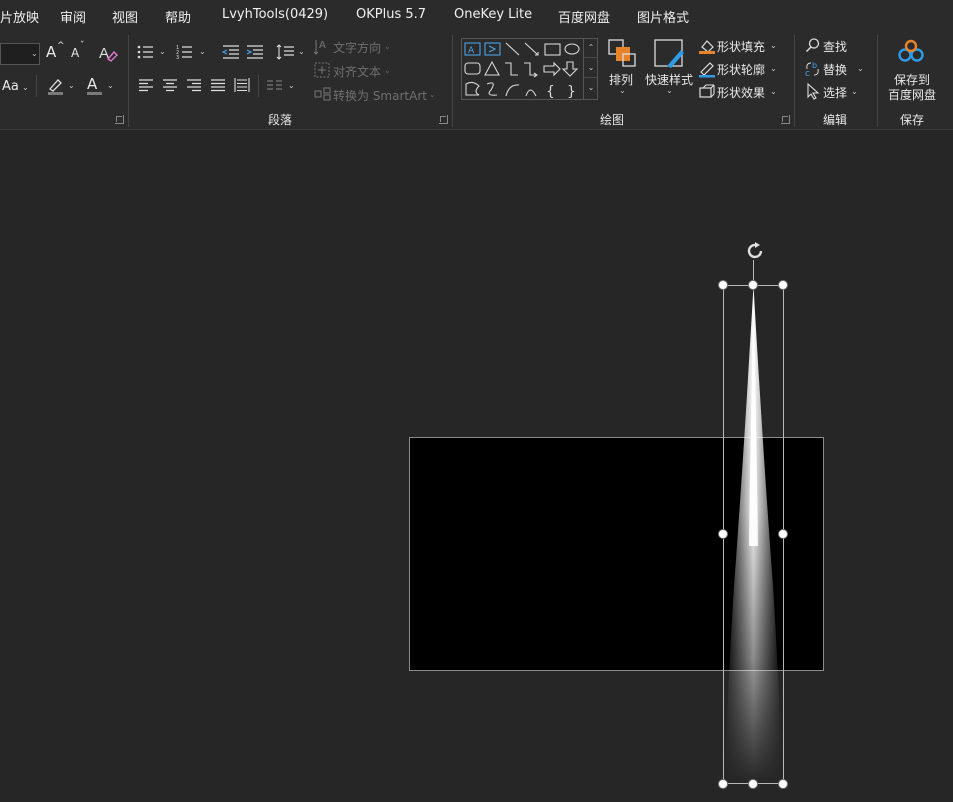 This screenshot has width=953, height=802. I want to click on increase-indent-icon, so click(255, 52).